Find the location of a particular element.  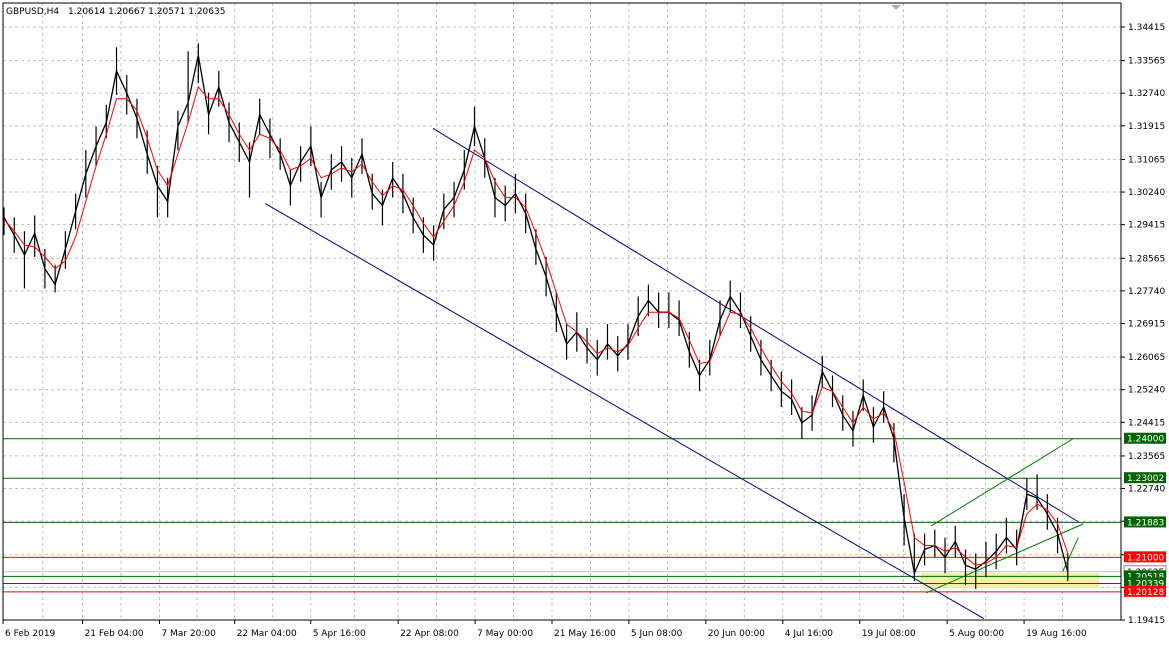

x-tick-label: 22 Mar 04:00 is located at coordinates (267, 634).